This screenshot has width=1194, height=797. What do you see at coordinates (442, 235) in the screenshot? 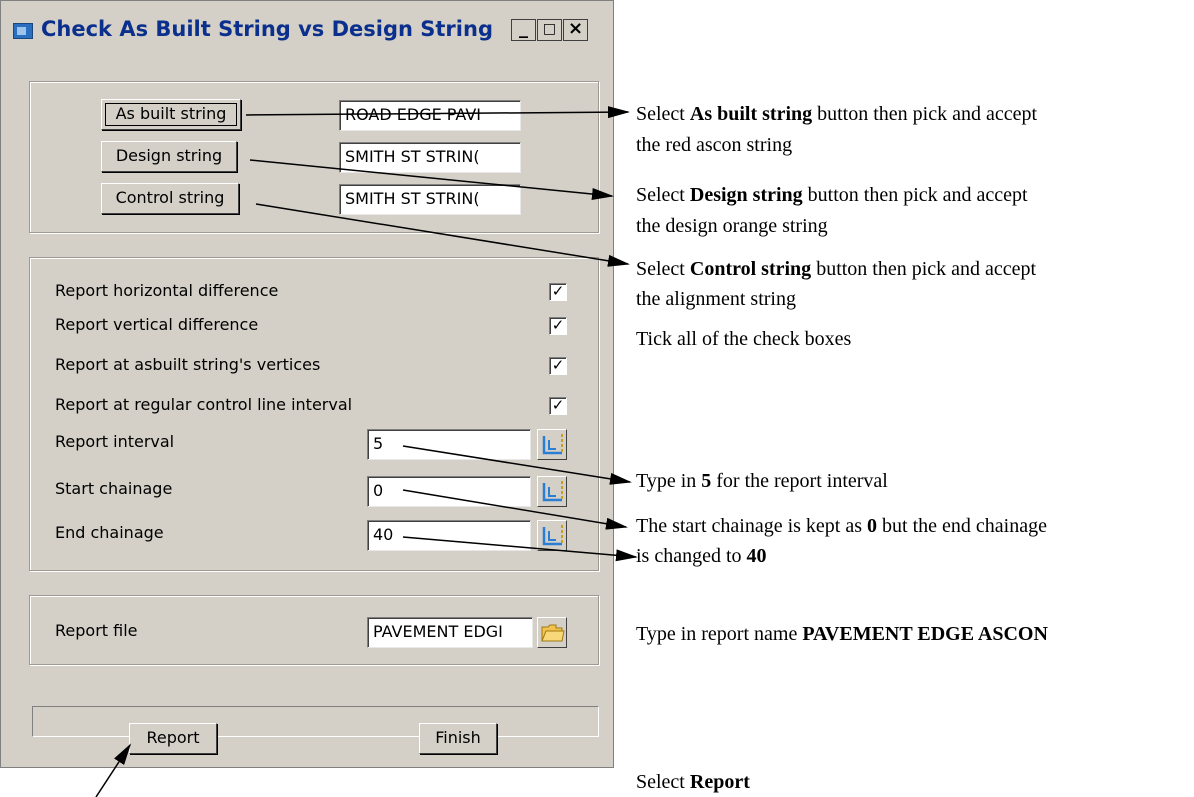
I see `arrow-control` at bounding box center [442, 235].